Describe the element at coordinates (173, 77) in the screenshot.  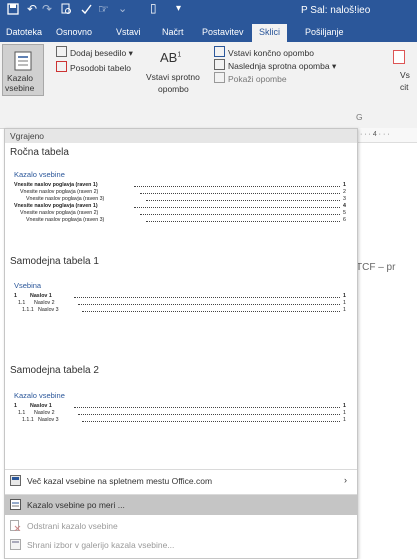
I see `insert-footnote-button: Vstavi sprotno` at that location.